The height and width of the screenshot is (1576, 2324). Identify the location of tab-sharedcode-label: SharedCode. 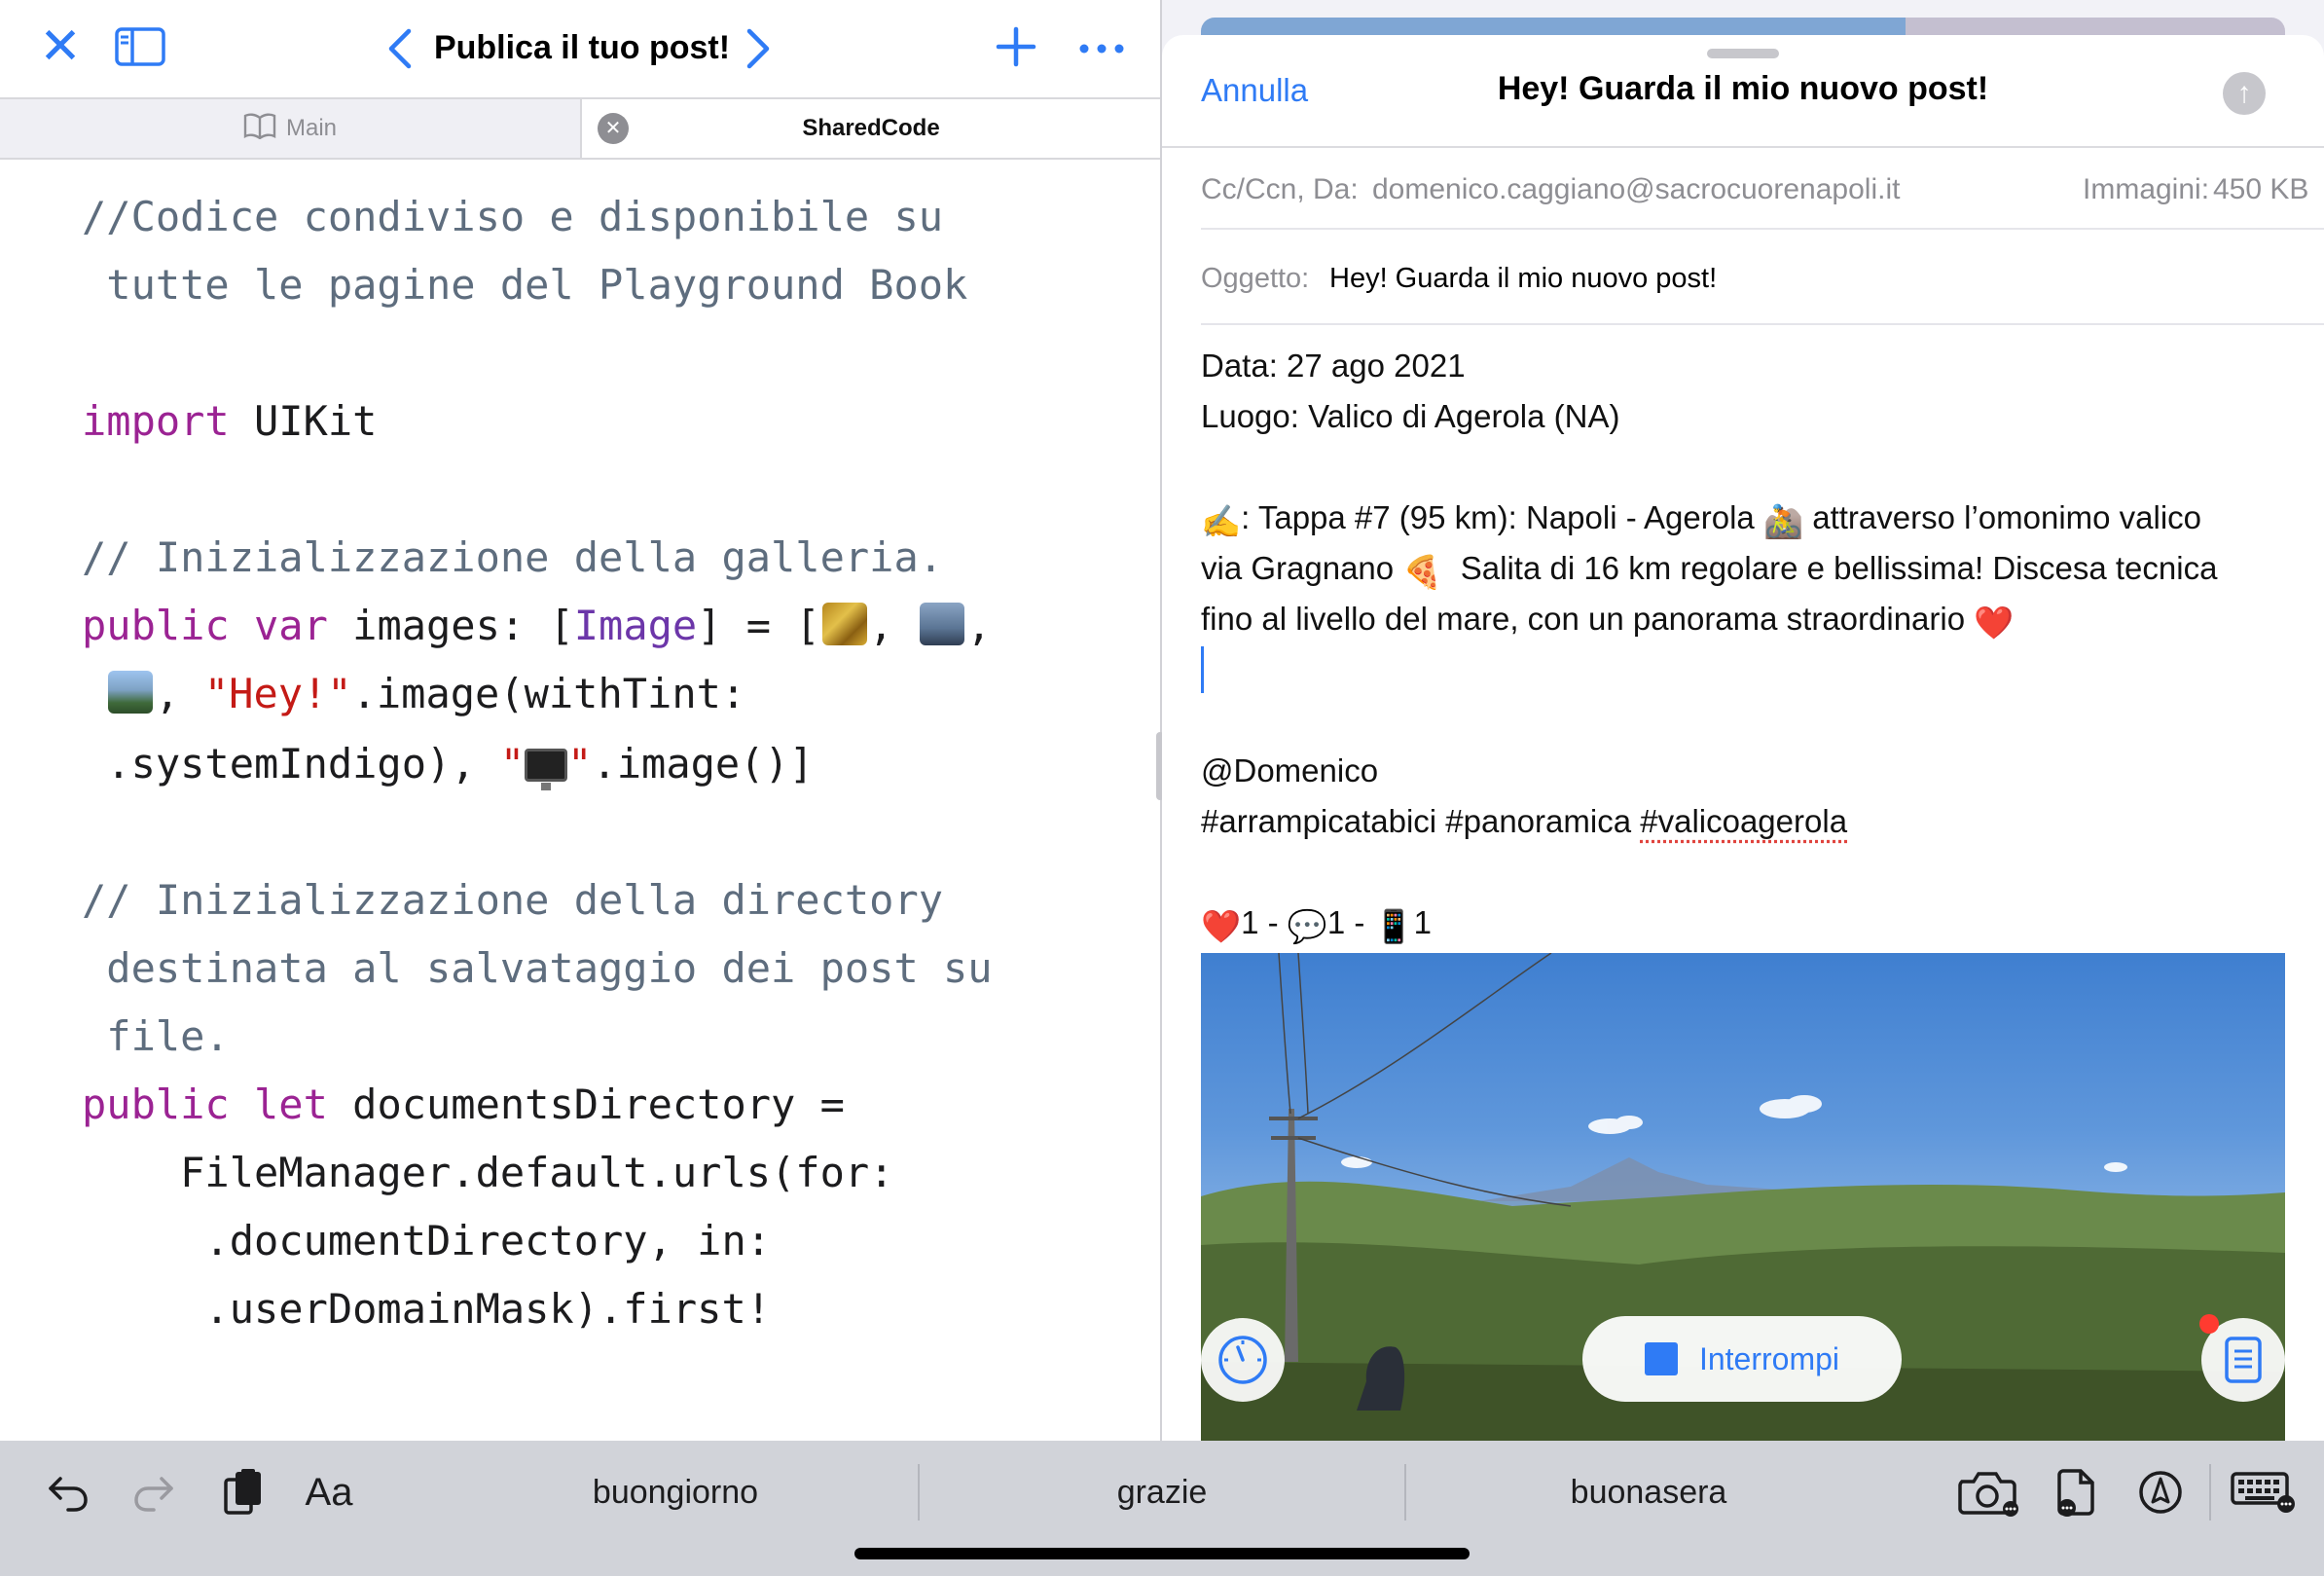
(871, 128).